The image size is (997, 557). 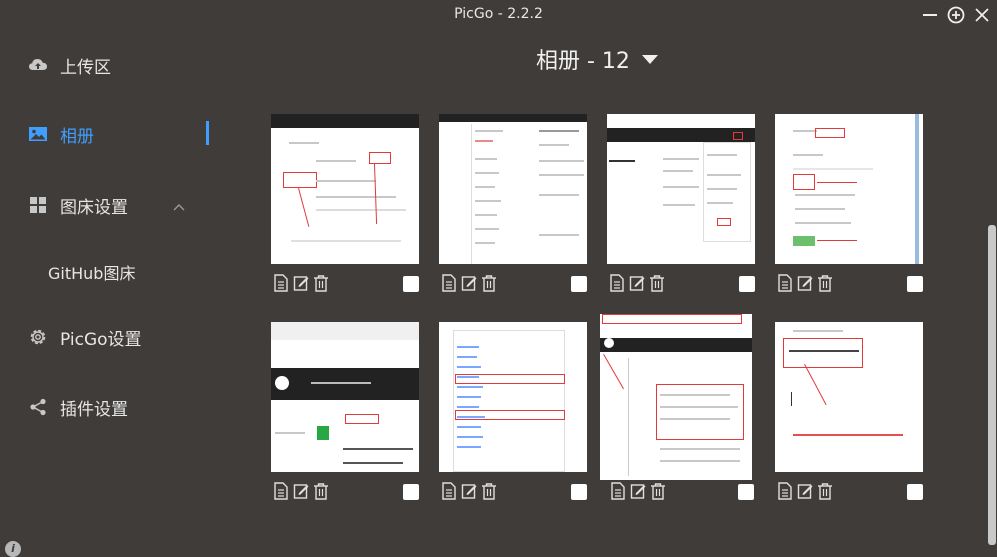 What do you see at coordinates (992, 385) in the screenshot?
I see `scrollbar` at bounding box center [992, 385].